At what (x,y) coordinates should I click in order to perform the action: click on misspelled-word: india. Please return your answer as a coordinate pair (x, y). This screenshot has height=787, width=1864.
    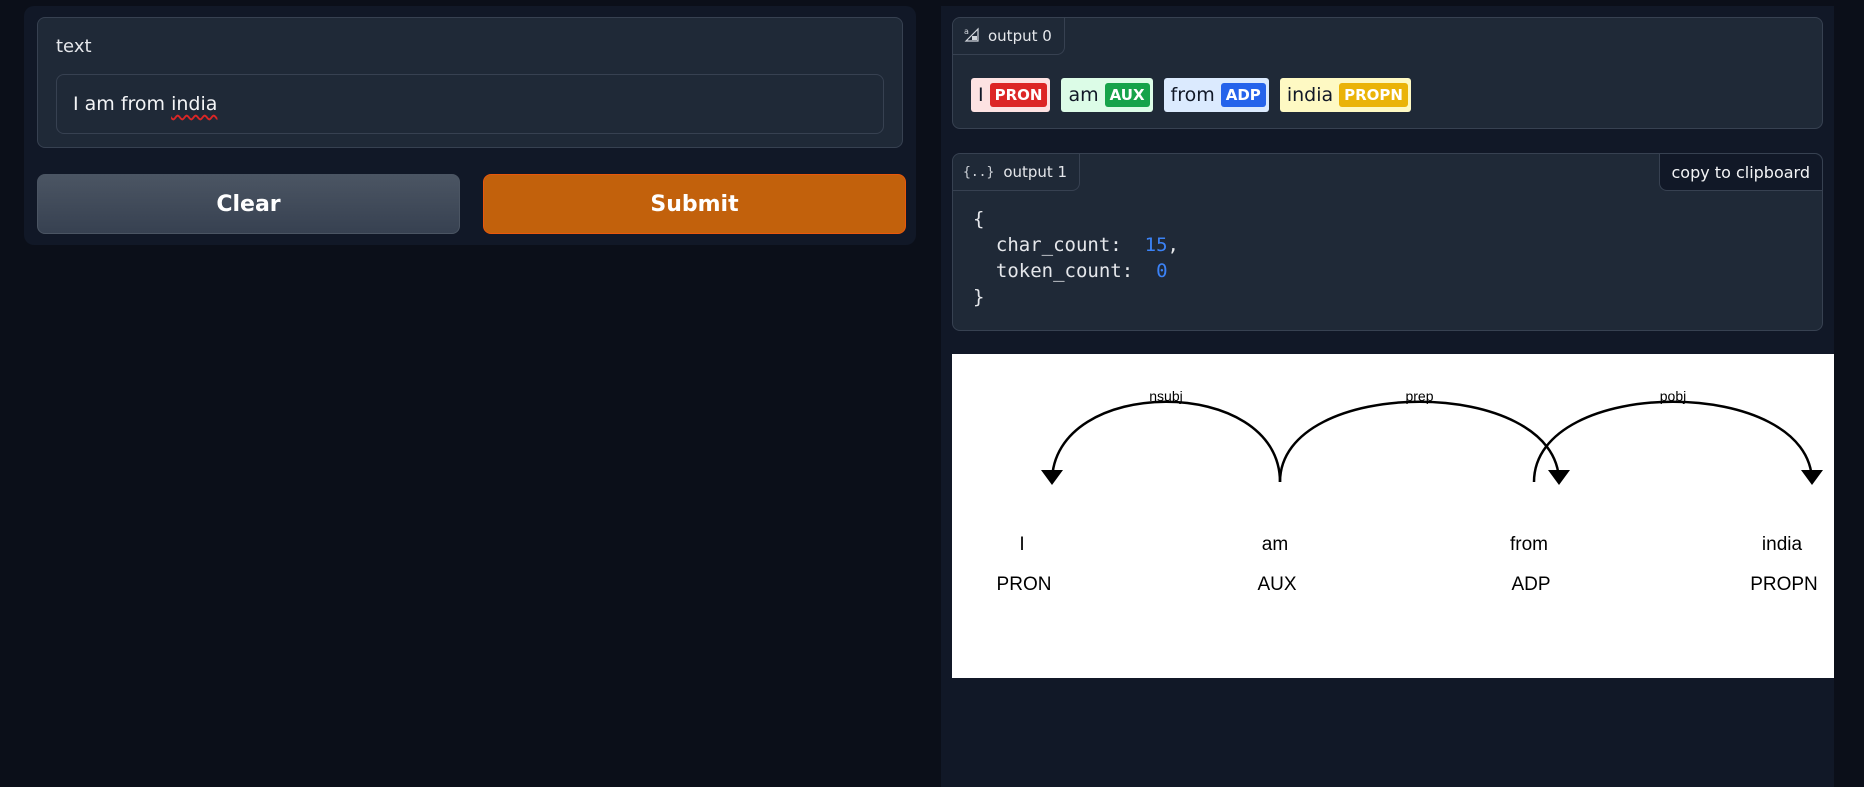
    Looking at the image, I should click on (194, 104).